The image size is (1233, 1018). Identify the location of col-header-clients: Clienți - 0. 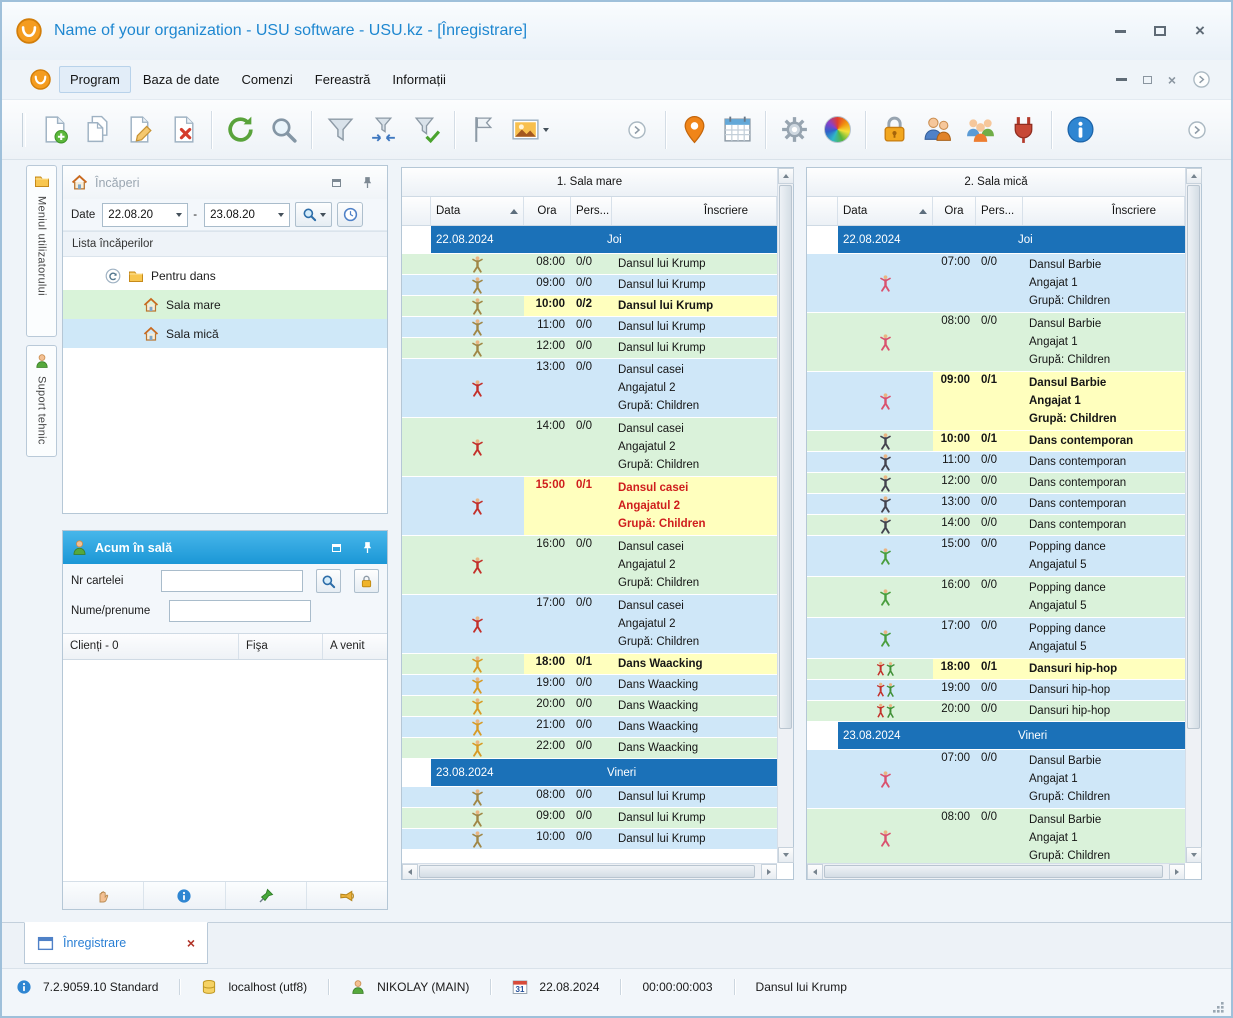
(151, 646).